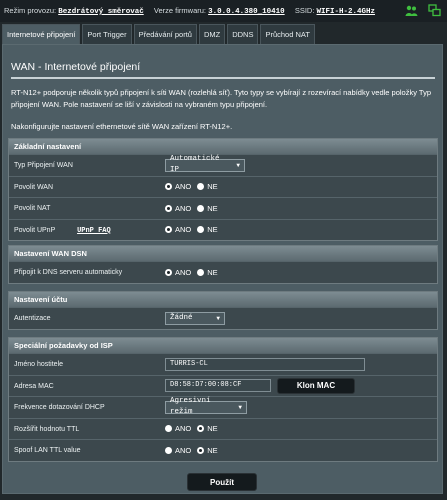 This screenshot has width=447, height=500. I want to click on section-header: Nastavení WAN DSN, so click(223, 253).